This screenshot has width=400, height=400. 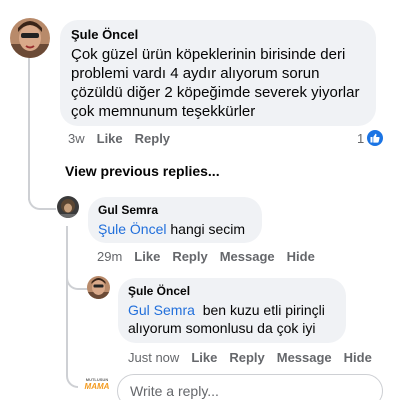 I want to click on reply1-message-button: Message, so click(x=247, y=256).